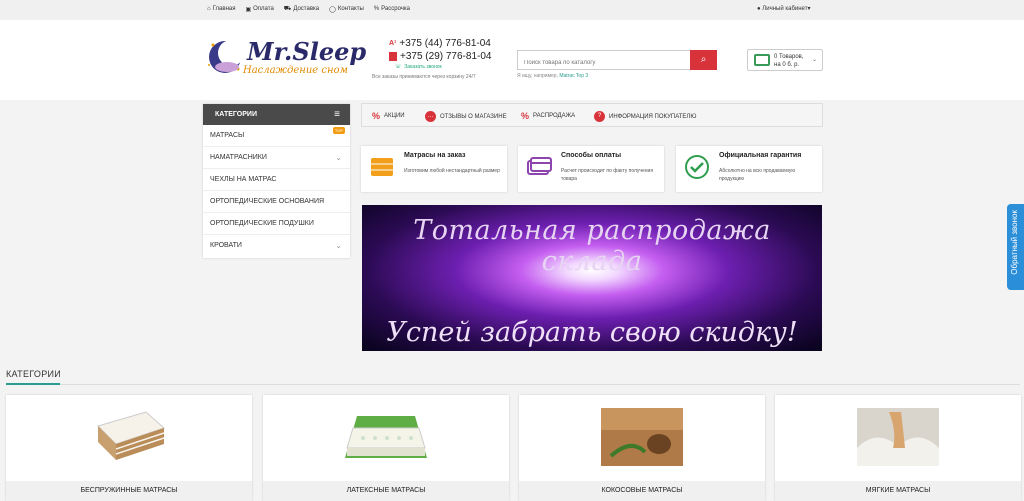 Image resolution: width=1024 pixels, height=501 pixels. I want to click on banner-subline: Успей забрать свою скидку!, so click(592, 332).